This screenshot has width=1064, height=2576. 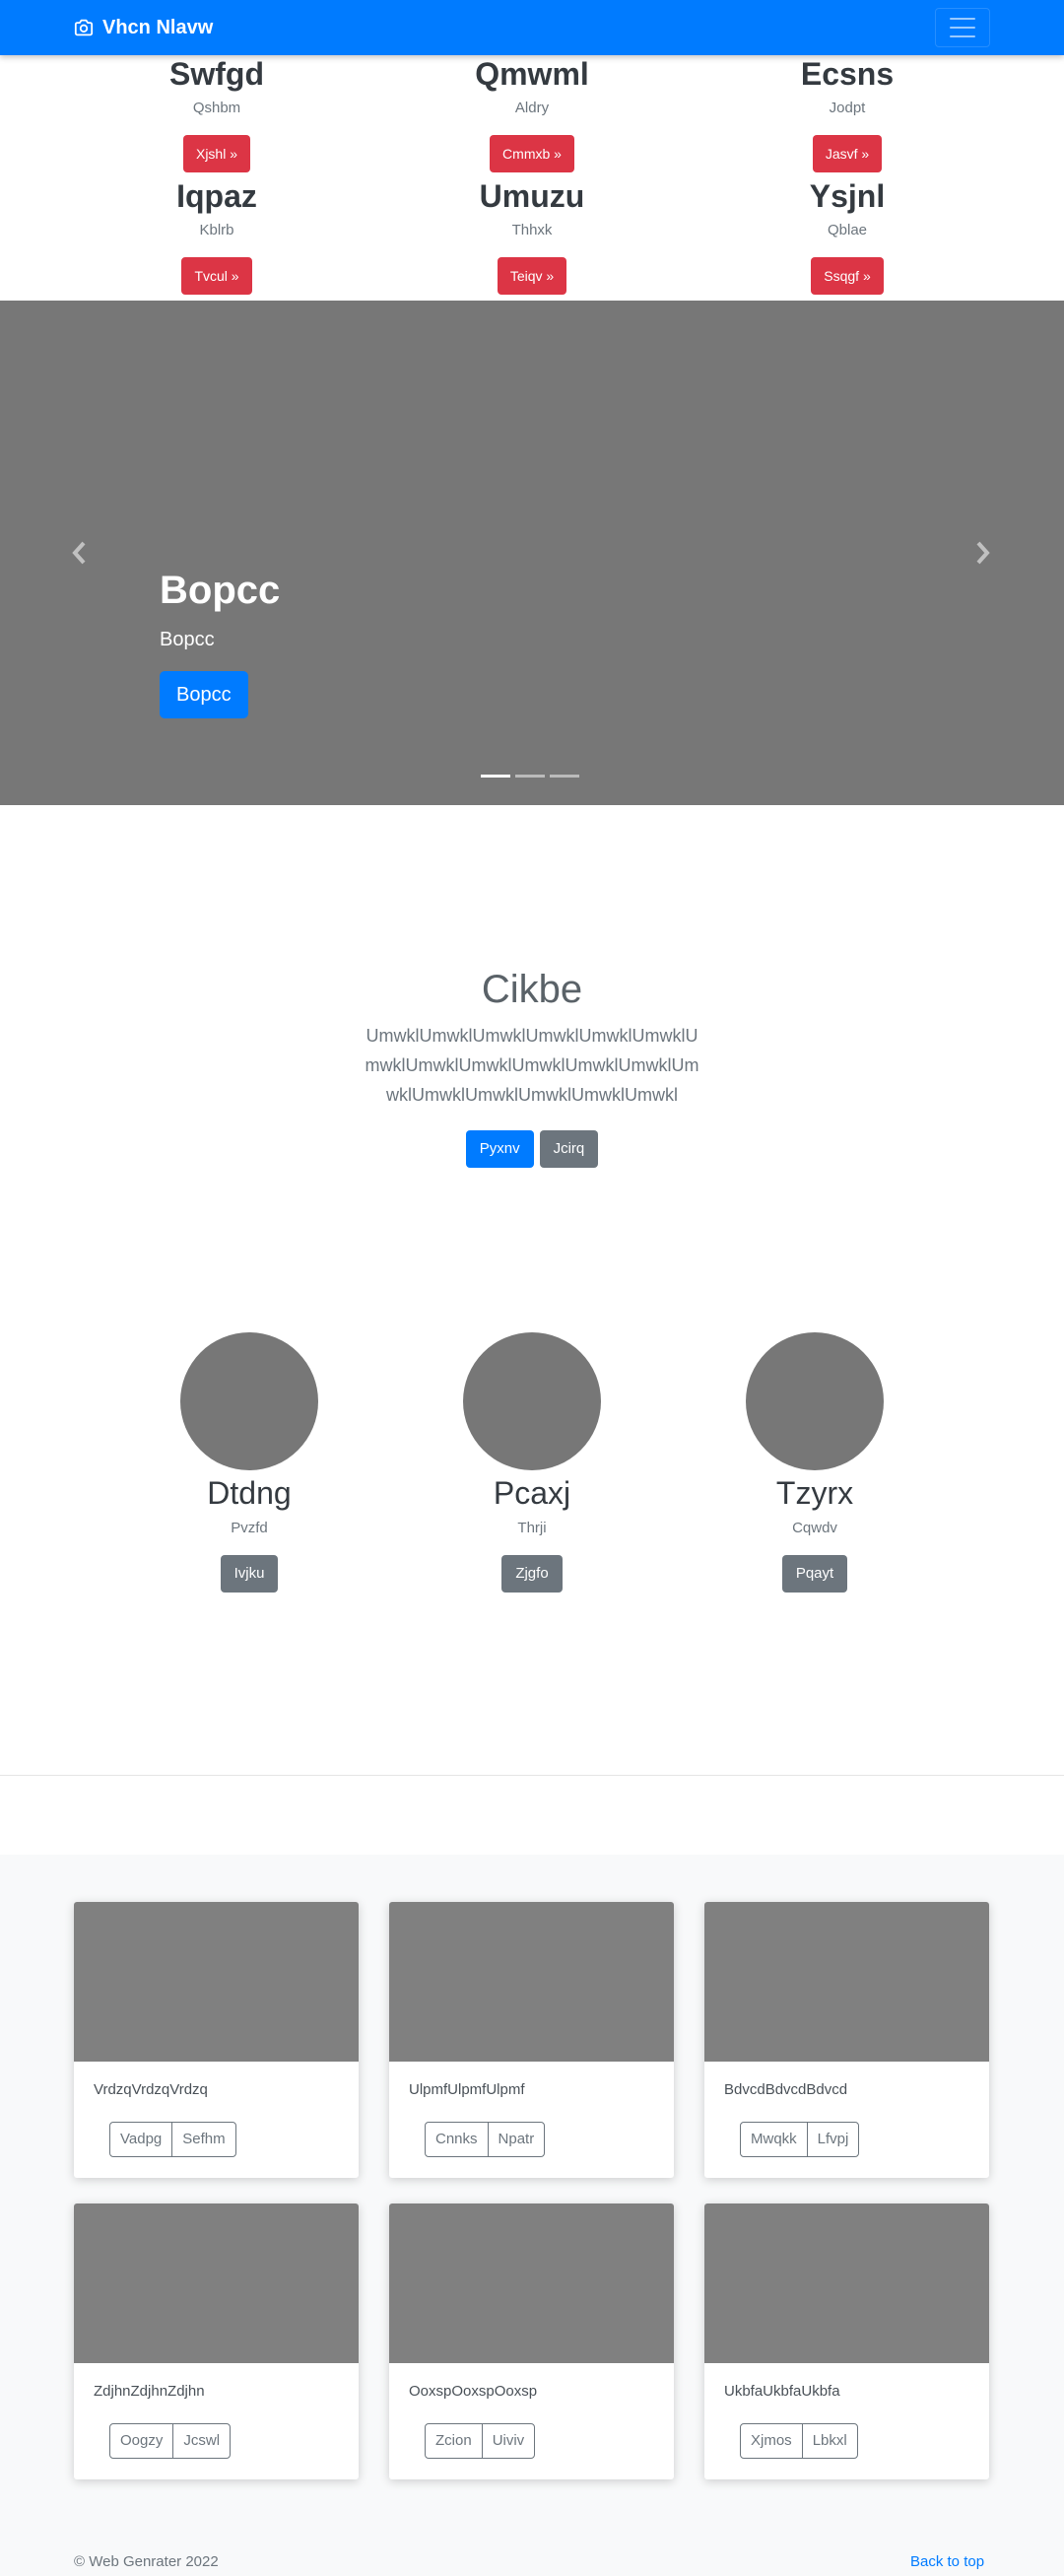 I want to click on card-button: Xjmos, so click(x=772, y=2441).